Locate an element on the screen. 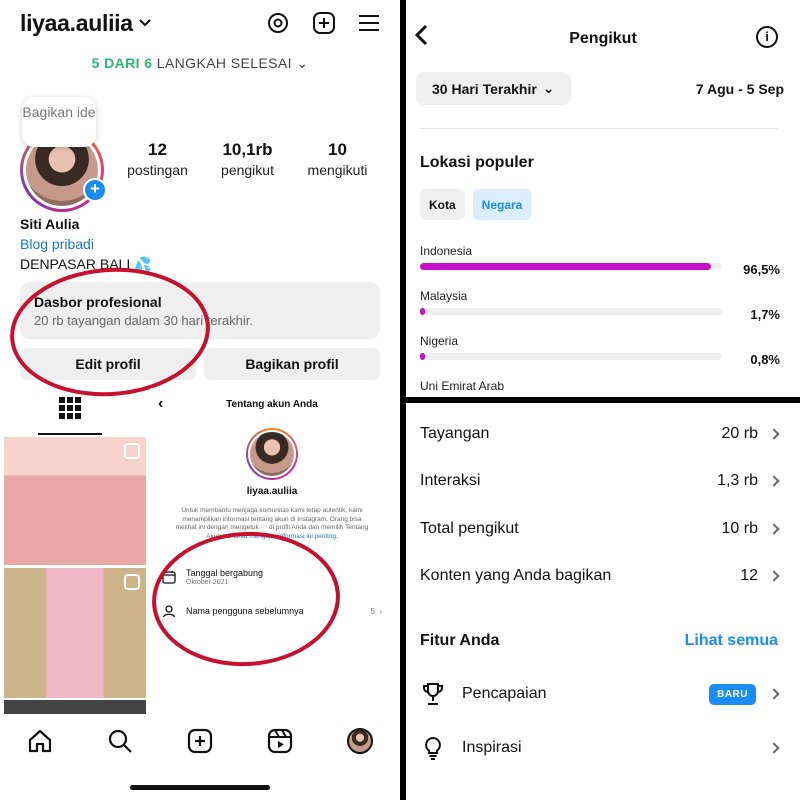  stat-label: postingan is located at coordinates (157, 170).